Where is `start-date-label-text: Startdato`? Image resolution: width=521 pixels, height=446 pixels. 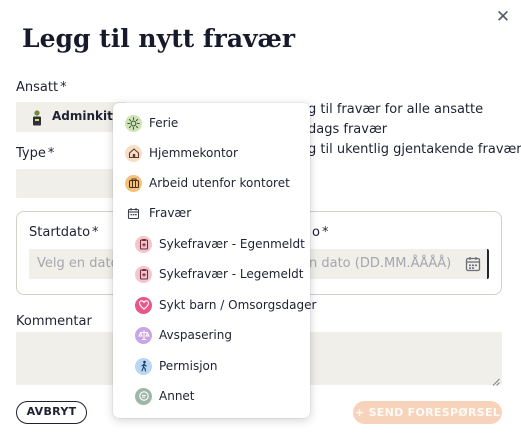 start-date-label-text: Startdato is located at coordinates (60, 232).